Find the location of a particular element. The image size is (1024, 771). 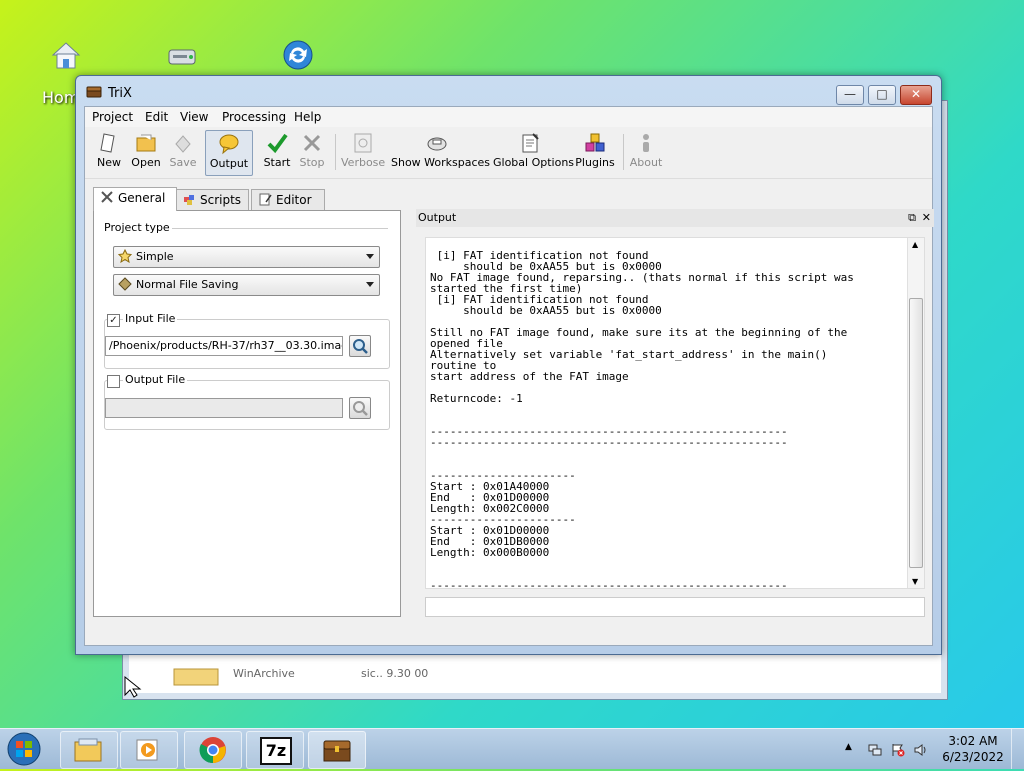

menu-view: View is located at coordinates (194, 117).